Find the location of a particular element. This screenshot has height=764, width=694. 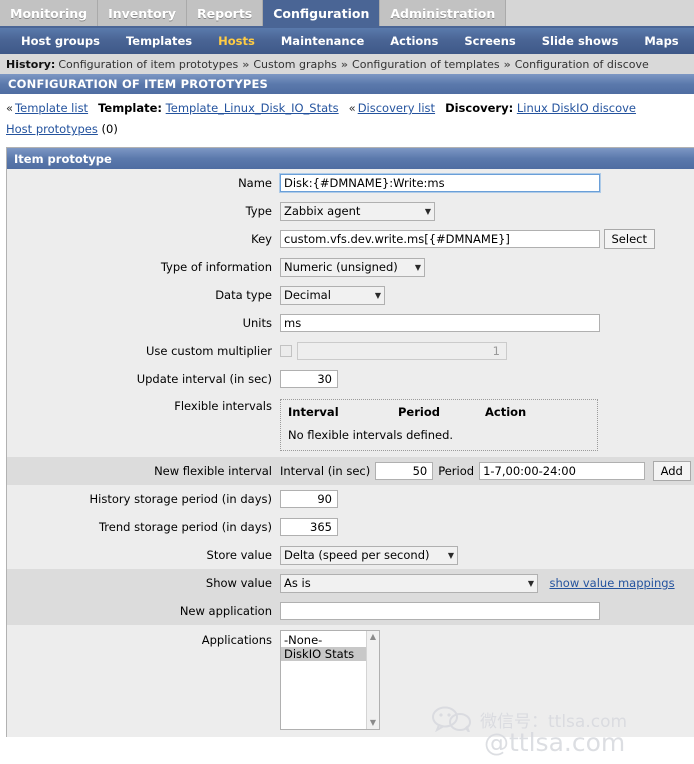

top-menu-item-configuration: Configuration is located at coordinates (322, 13).